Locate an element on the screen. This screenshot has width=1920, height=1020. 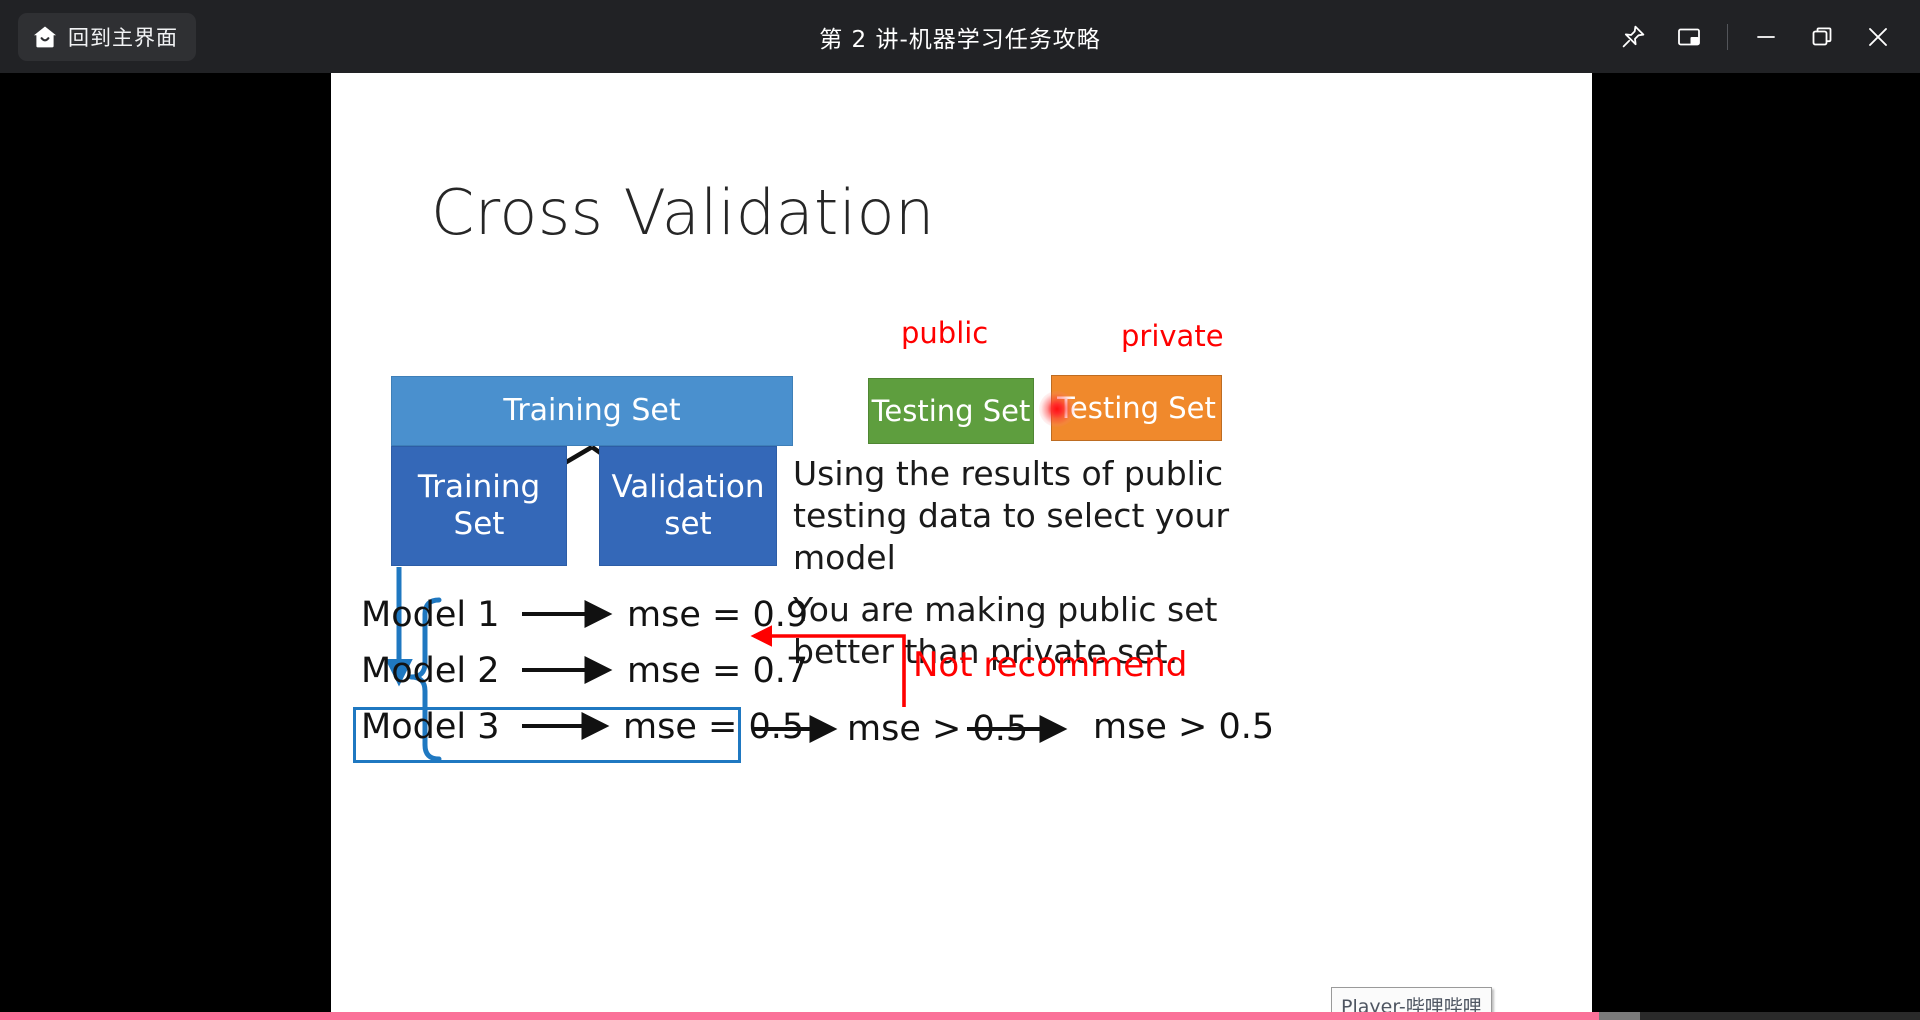
progress-bar is located at coordinates (960, 1016).